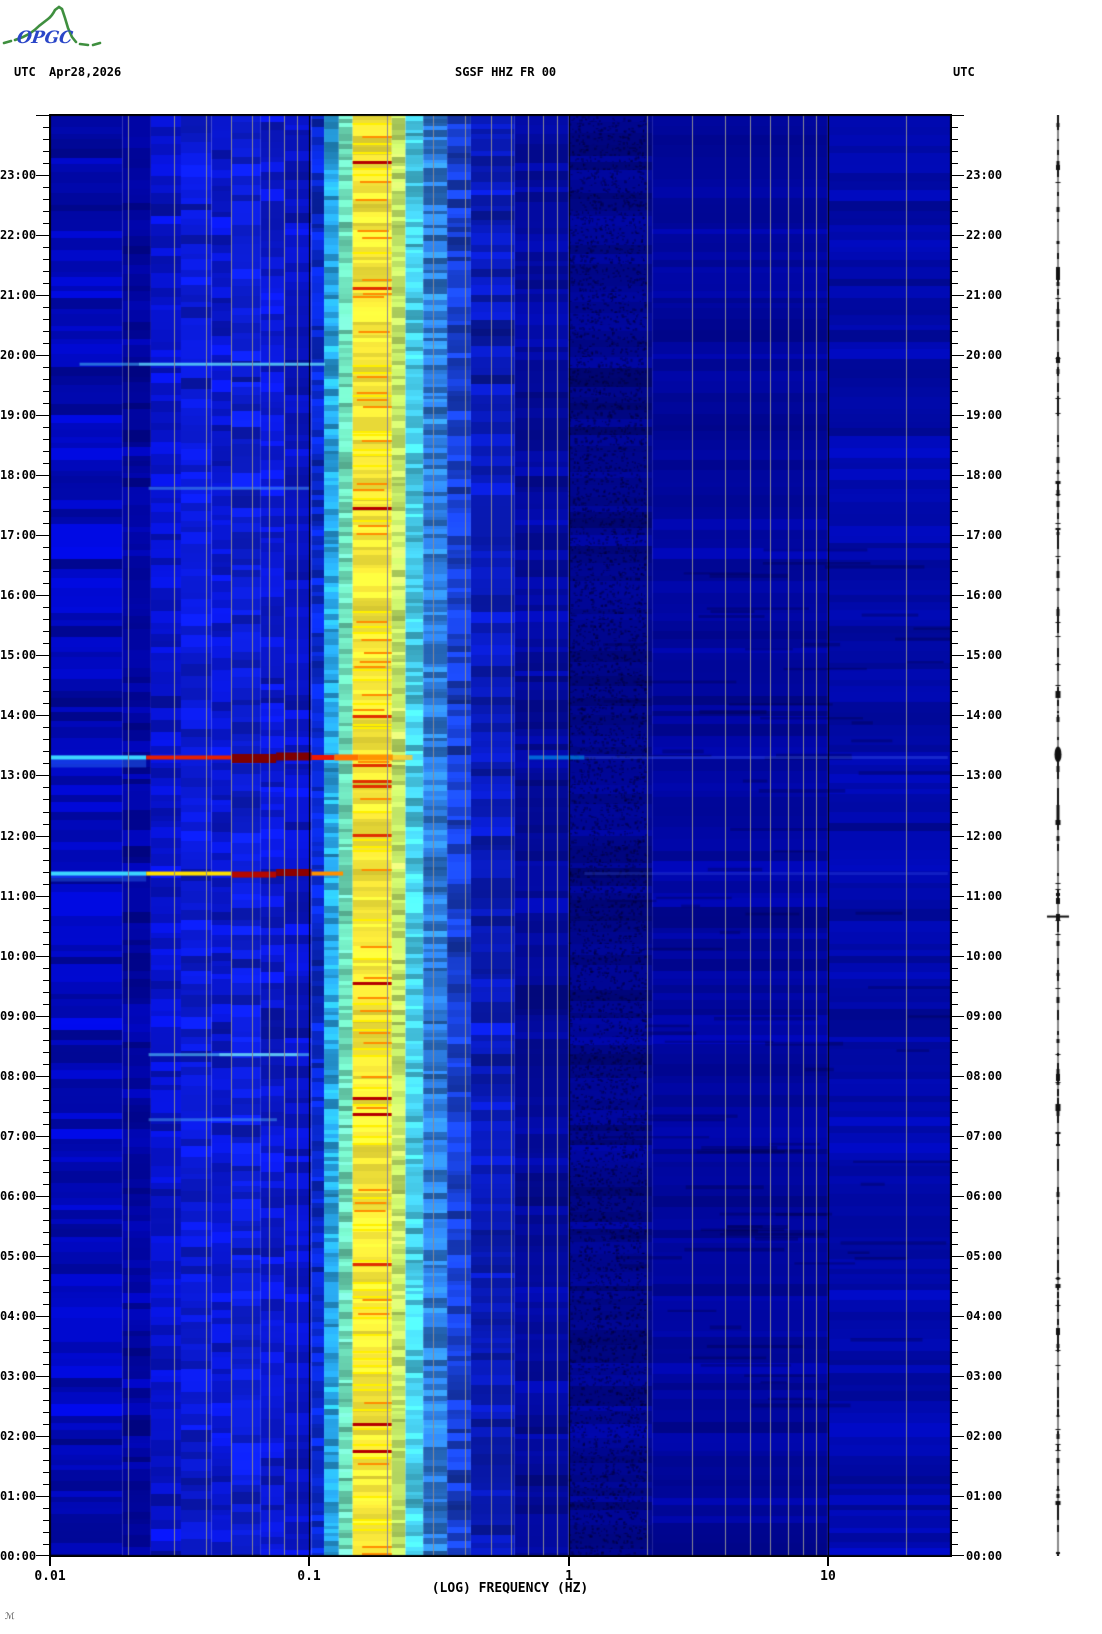  Describe the element at coordinates (52, 26) in the screenshot. I see `opgc-logo: OPGC` at that location.